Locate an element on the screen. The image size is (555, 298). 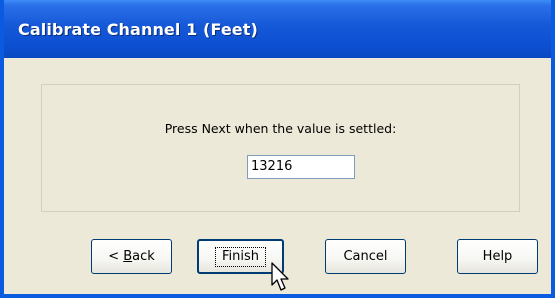
arrow-cursor-icon is located at coordinates (280, 276).